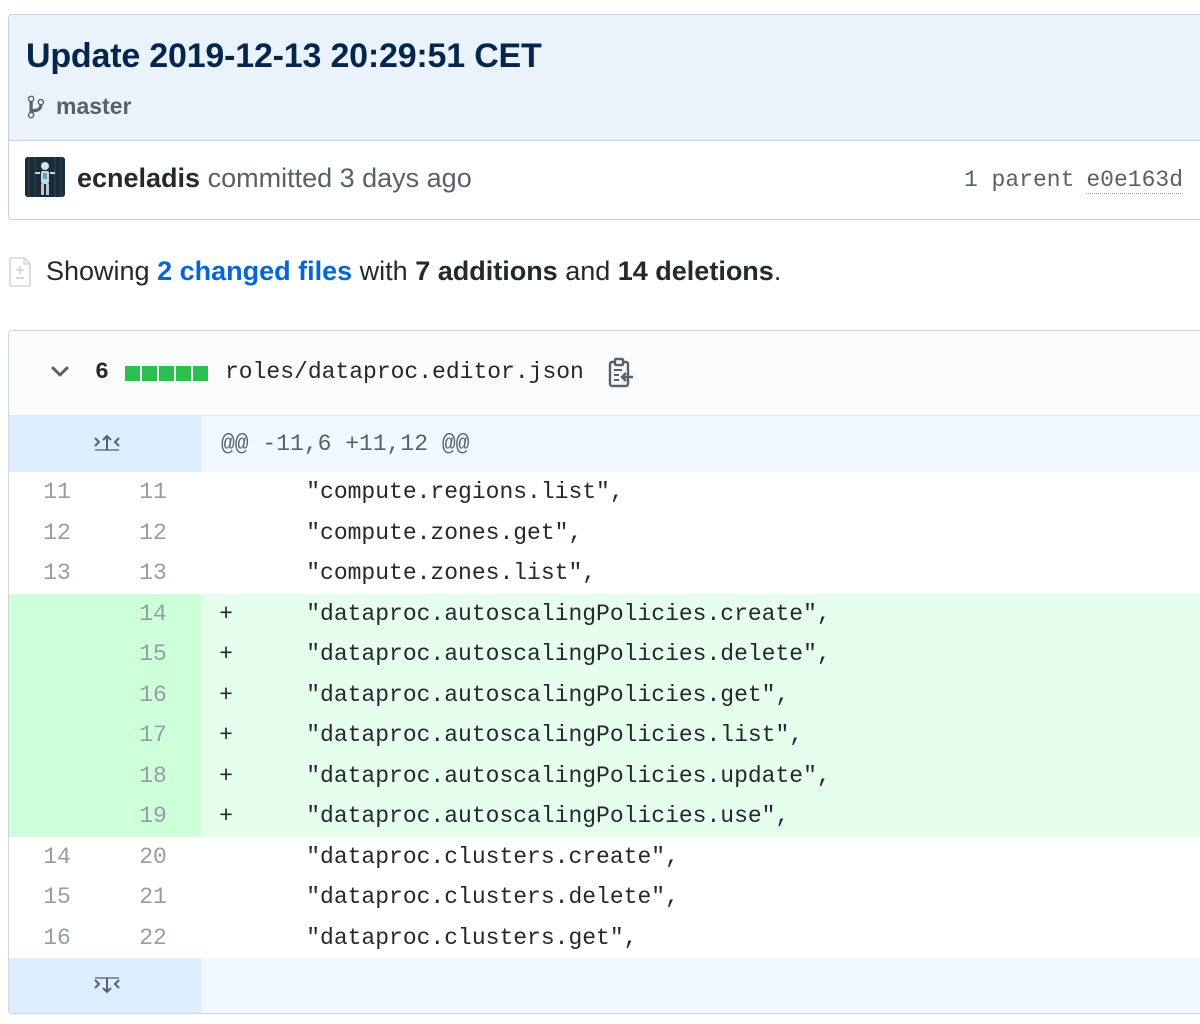 The height and width of the screenshot is (1024, 1200). I want to click on committed-time: committed 3 days ago, so click(336, 178).